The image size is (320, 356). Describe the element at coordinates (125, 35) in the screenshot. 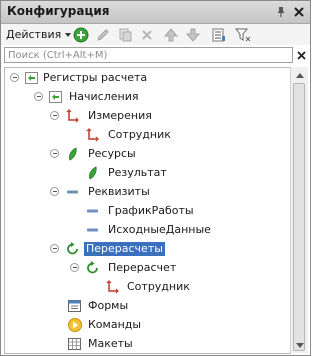

I see `copy-icon` at that location.